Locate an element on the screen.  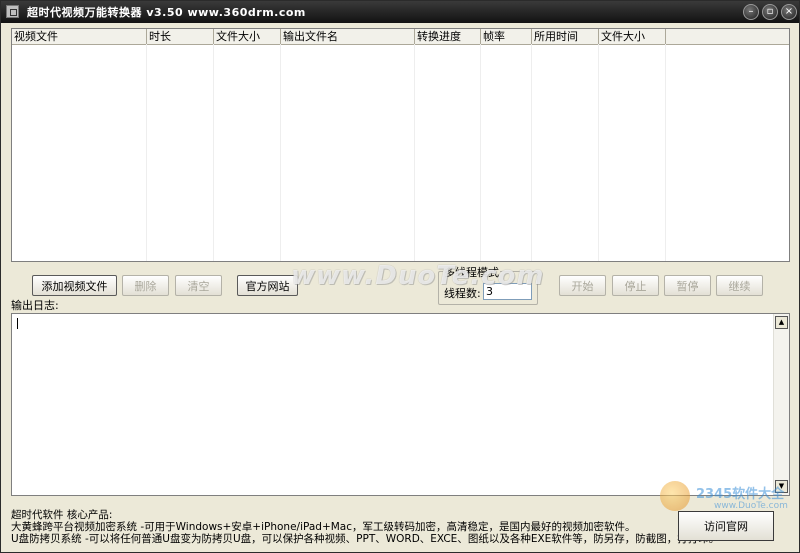
pause-button: 暂停 is located at coordinates (687, 285).